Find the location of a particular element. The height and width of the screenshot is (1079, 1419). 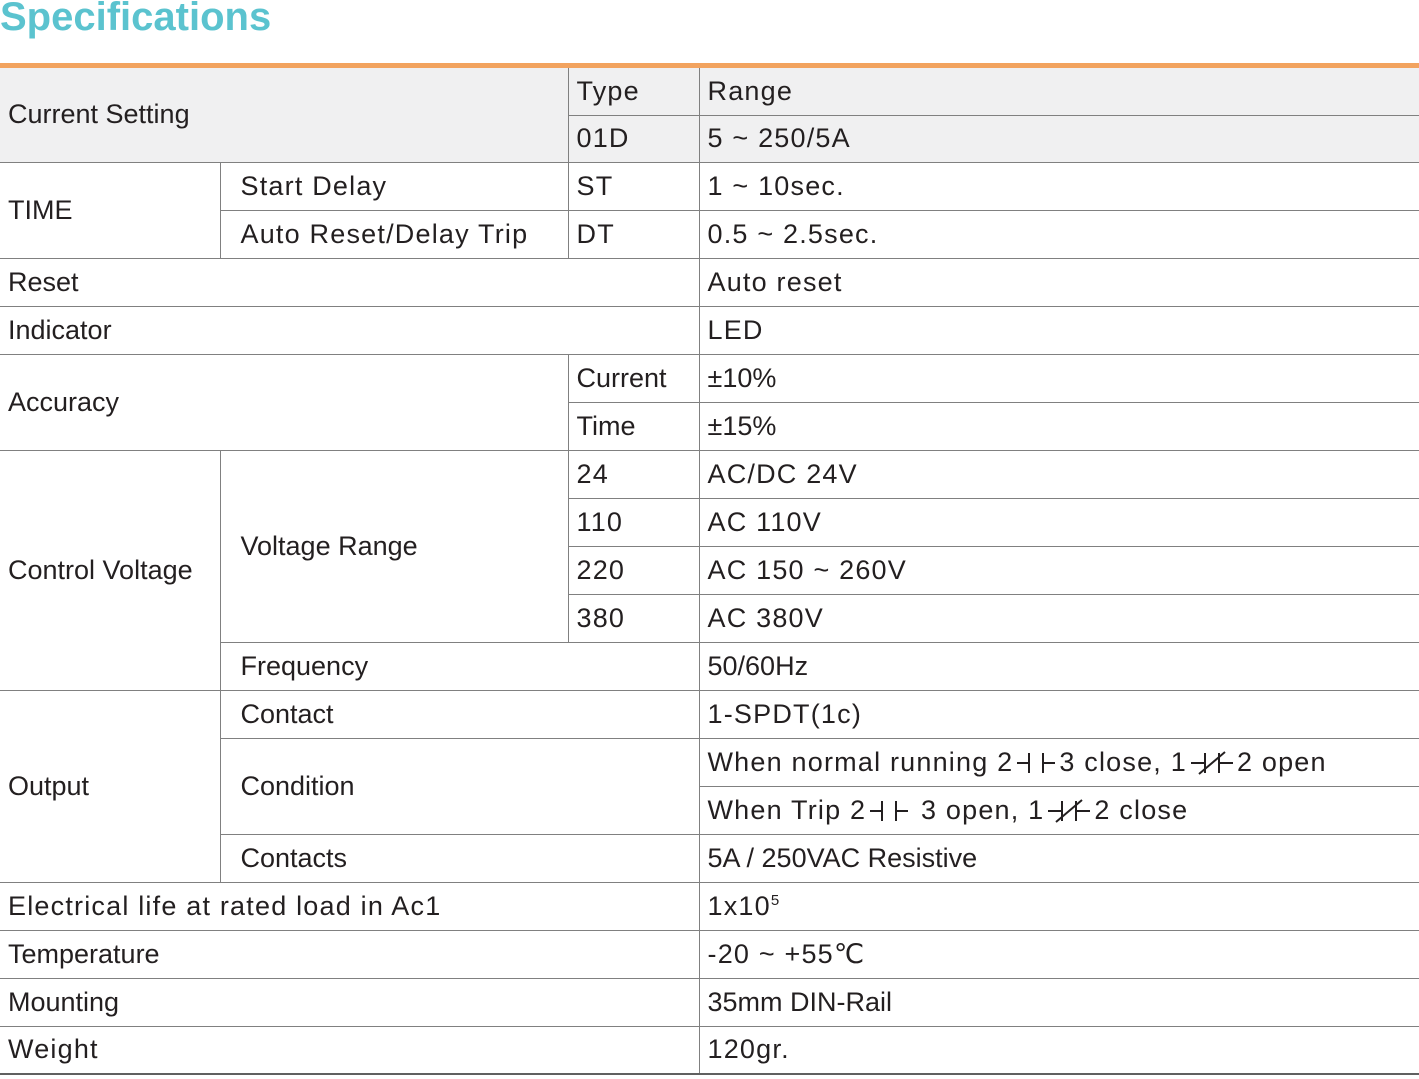

table-row: Indicator LED is located at coordinates (709, 330).